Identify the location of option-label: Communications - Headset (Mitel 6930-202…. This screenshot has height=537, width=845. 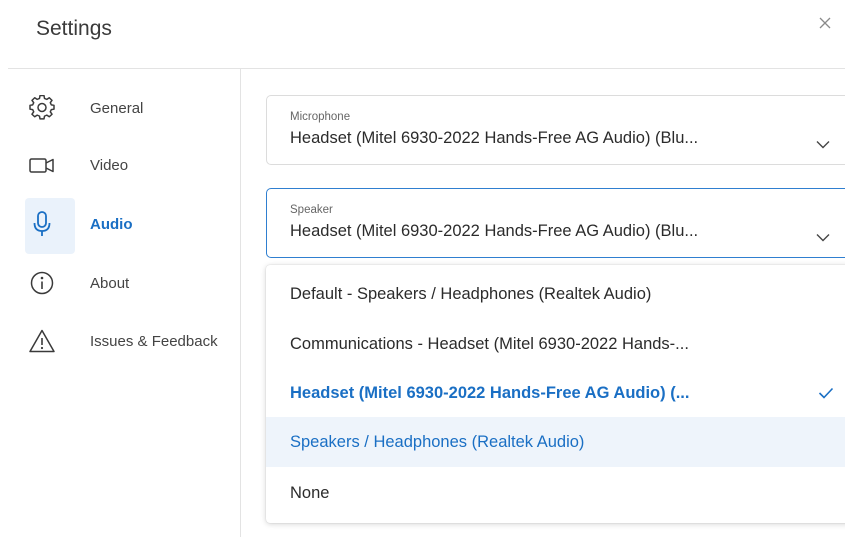
(489, 343).